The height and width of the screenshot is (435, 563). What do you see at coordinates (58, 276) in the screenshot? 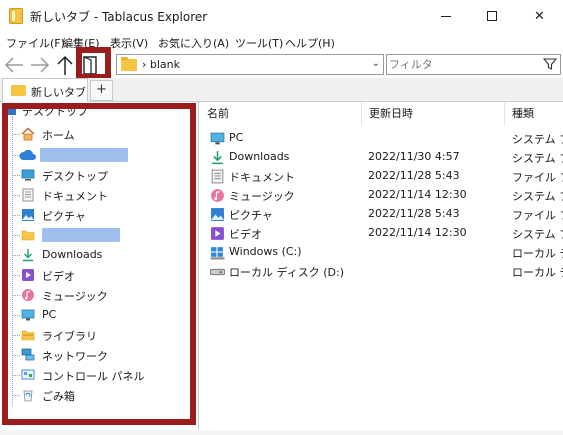
I see `tree-item-label: ビデオ` at bounding box center [58, 276].